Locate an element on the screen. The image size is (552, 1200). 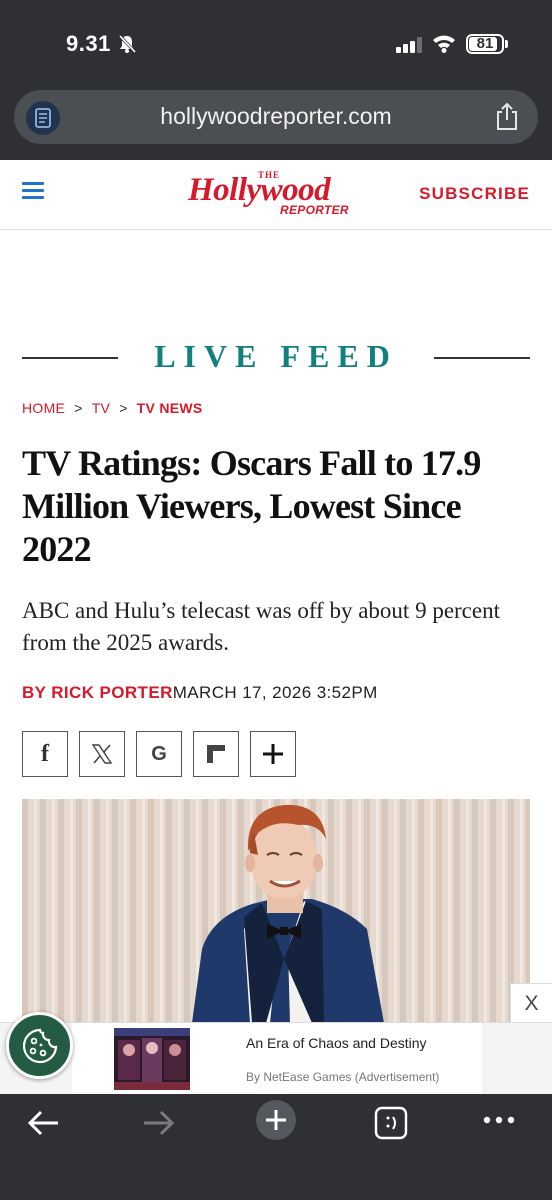
forward-arrow-icon is located at coordinates (159, 1123).